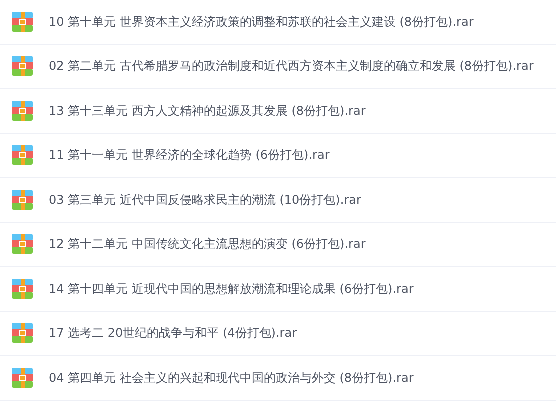 The width and height of the screenshot is (556, 401). I want to click on file-link: 17 选考二 20世纪的战争与和平 (4份打包).rar, so click(173, 333).